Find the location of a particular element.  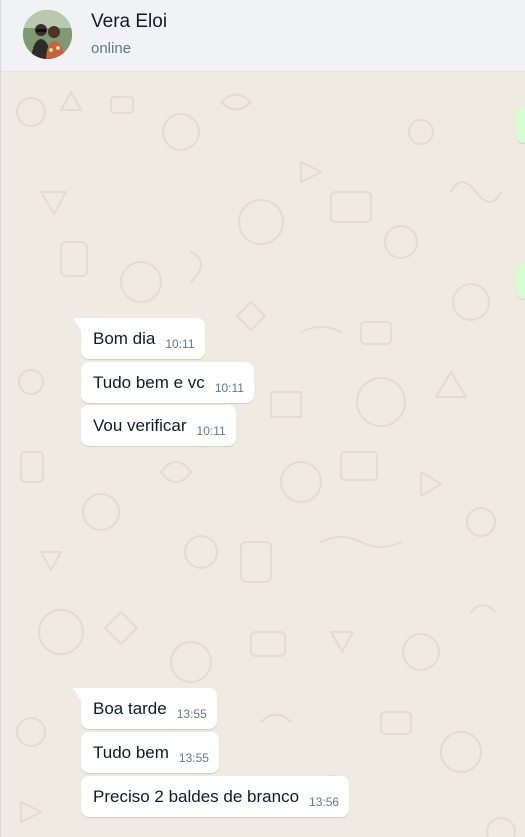

message-time: 13:56 is located at coordinates (324, 802).